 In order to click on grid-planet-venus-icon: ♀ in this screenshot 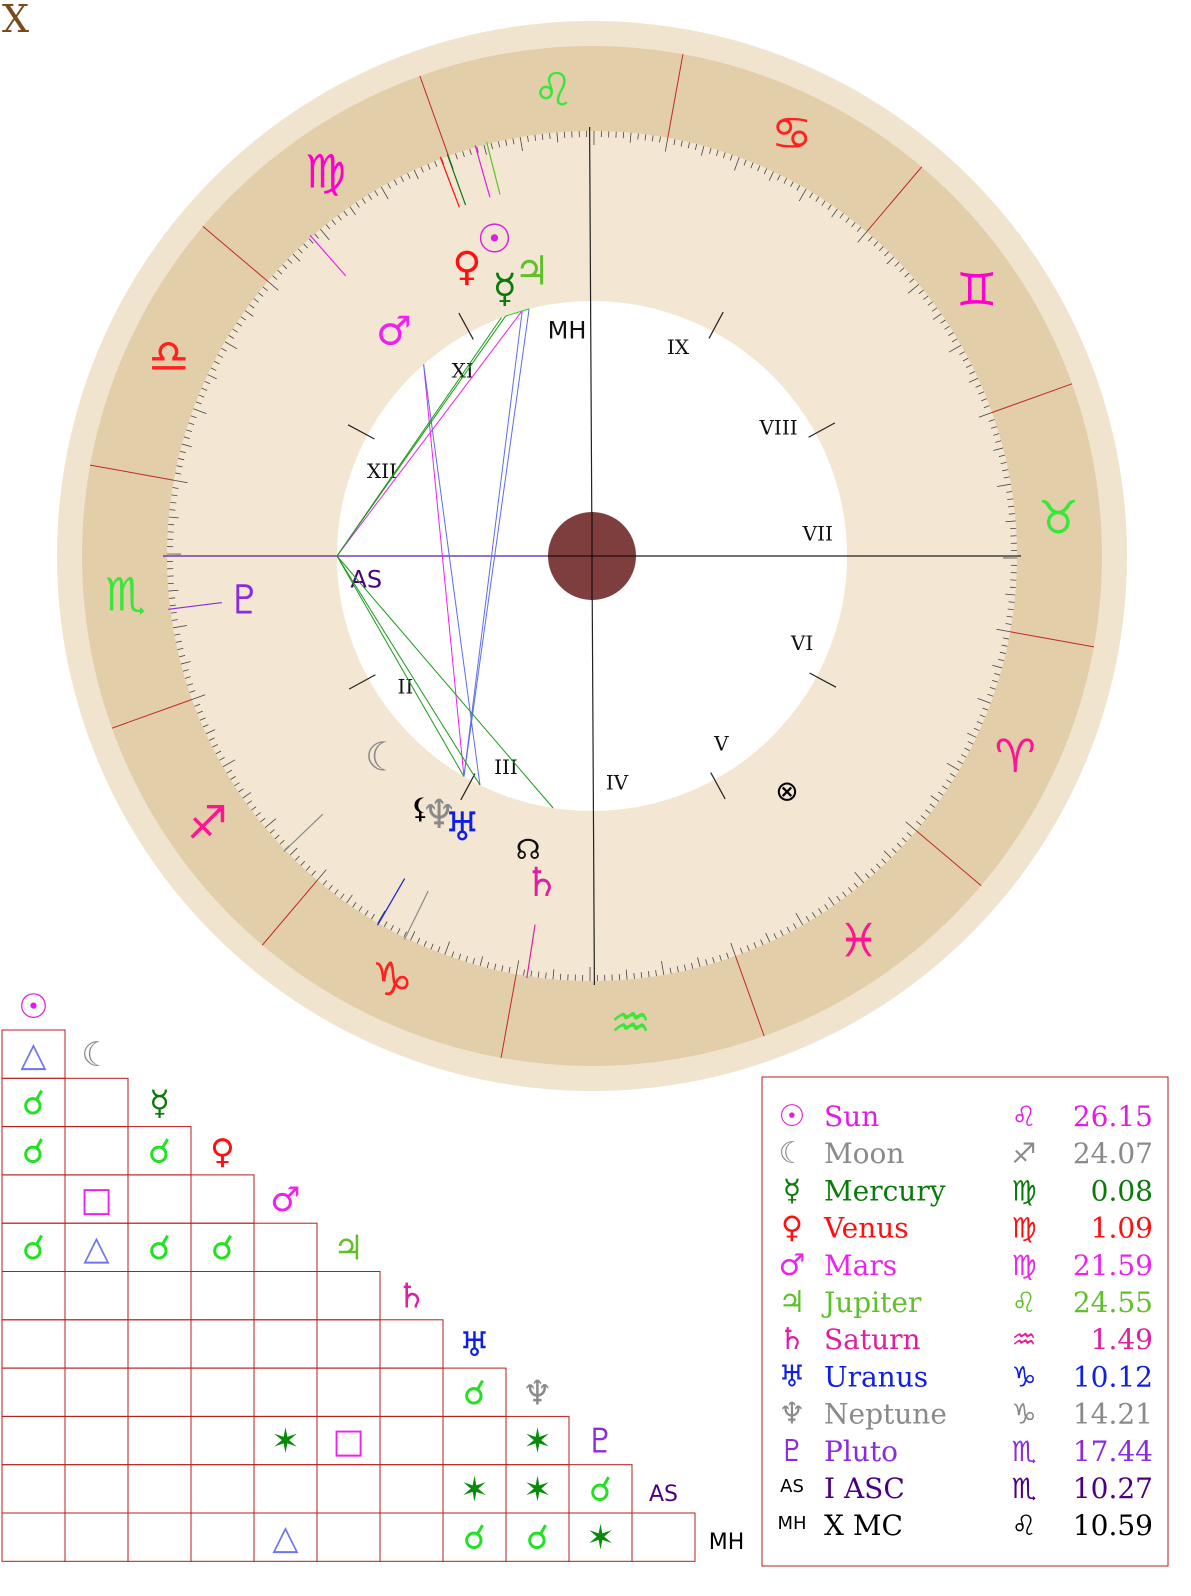, I will do `click(222, 1152)`.